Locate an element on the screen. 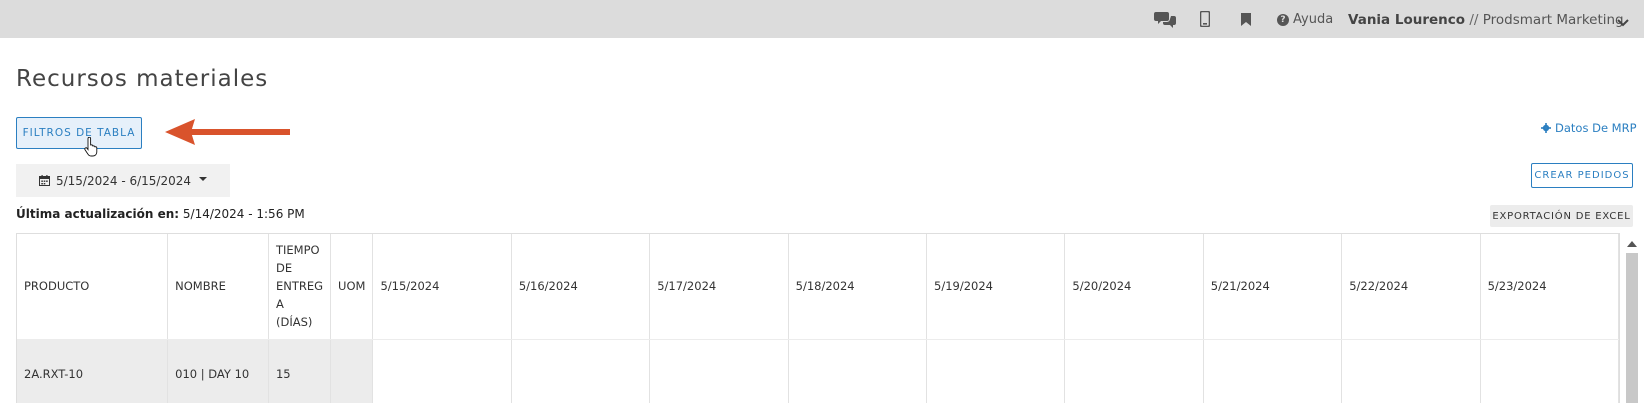  header-date: 5/17/2024 is located at coordinates (719, 287).